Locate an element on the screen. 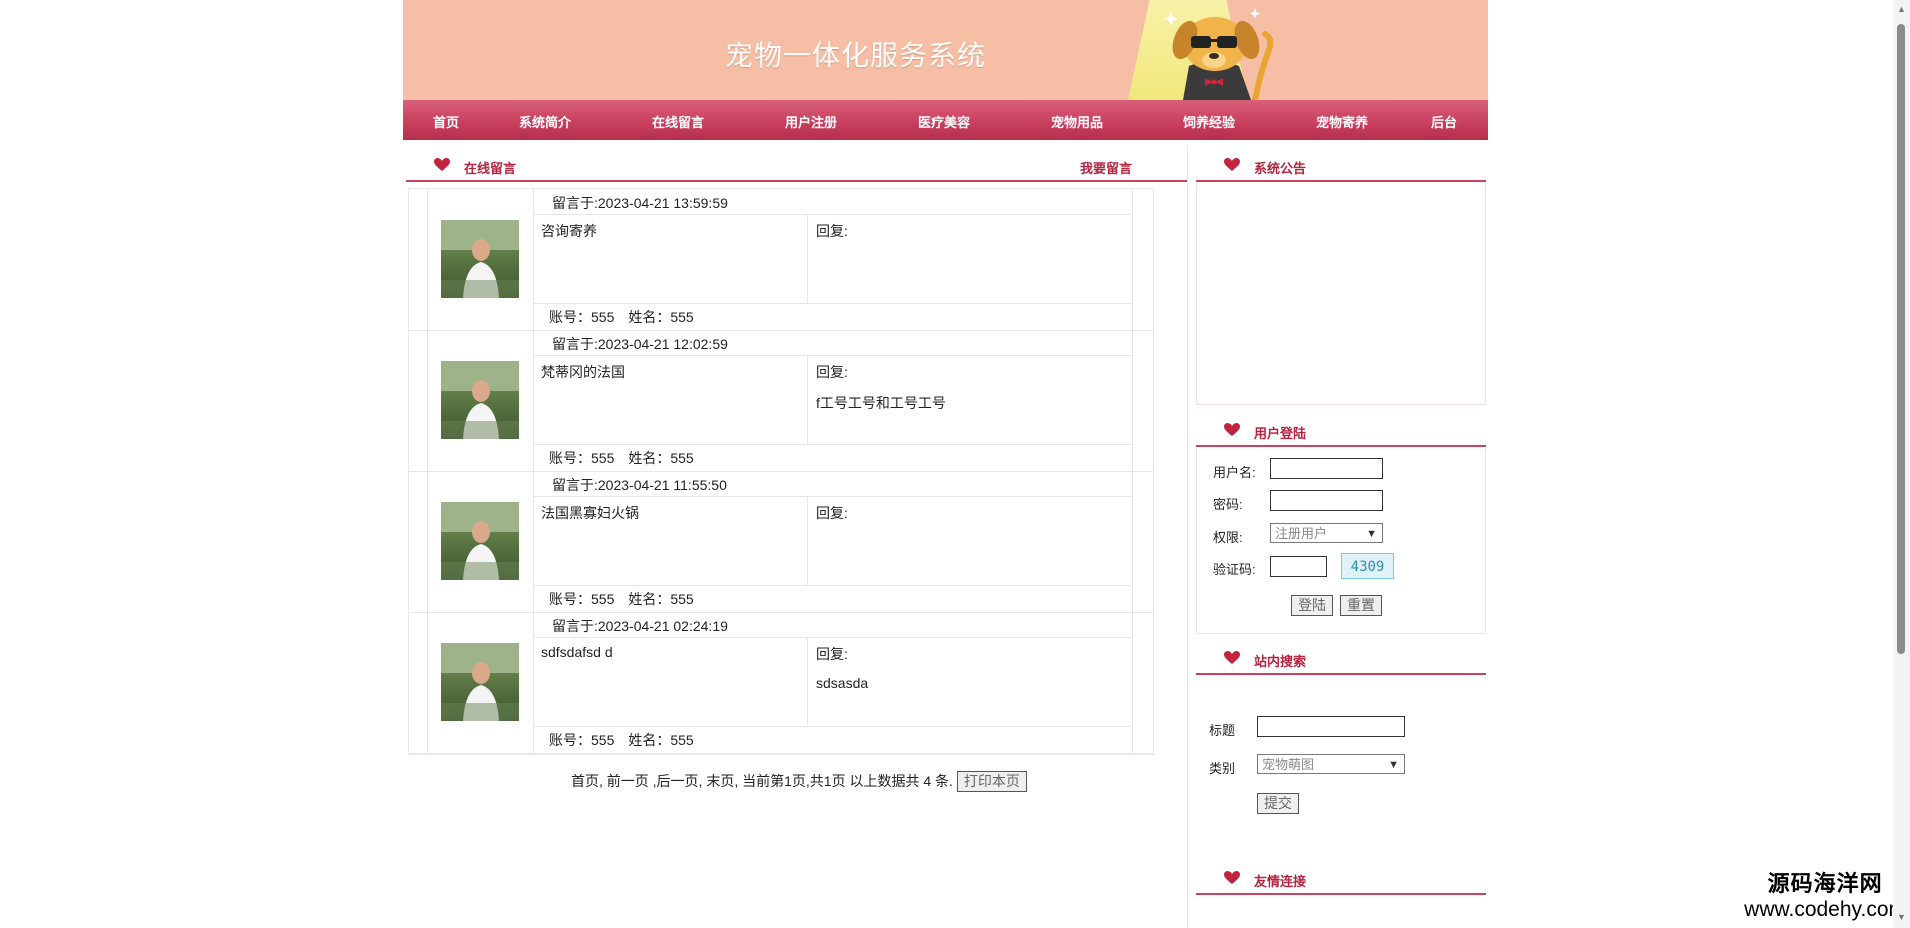  pagination-text: 首页, 前一页 ,后一页, 末页, 当前第1页,共1页 以上数据共 4 条. is located at coordinates (762, 781).